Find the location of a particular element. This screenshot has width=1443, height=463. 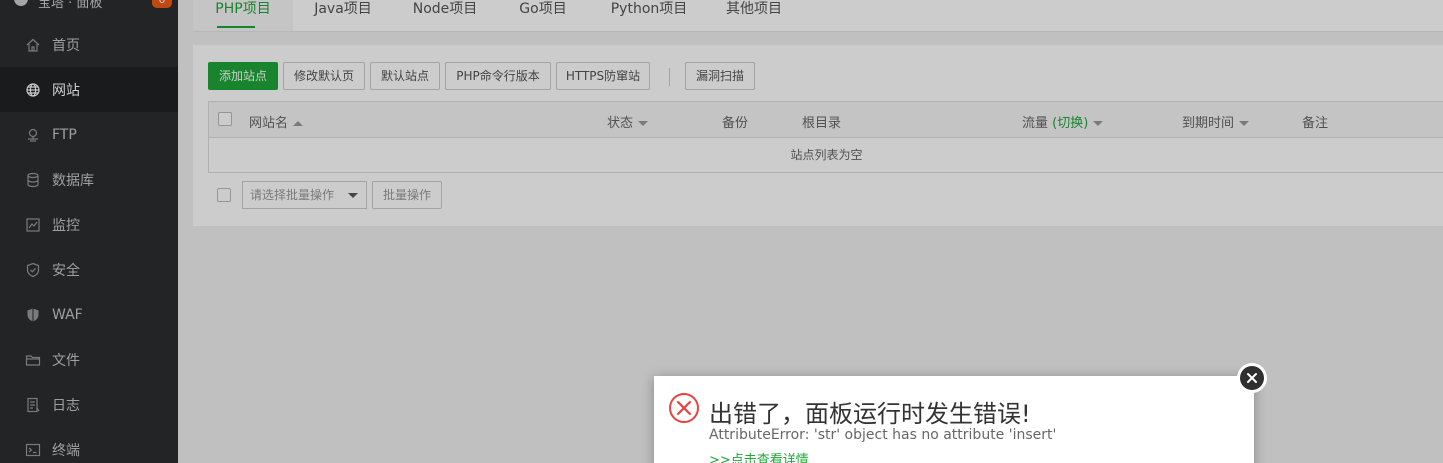

close-icon is located at coordinates (1252, 378).